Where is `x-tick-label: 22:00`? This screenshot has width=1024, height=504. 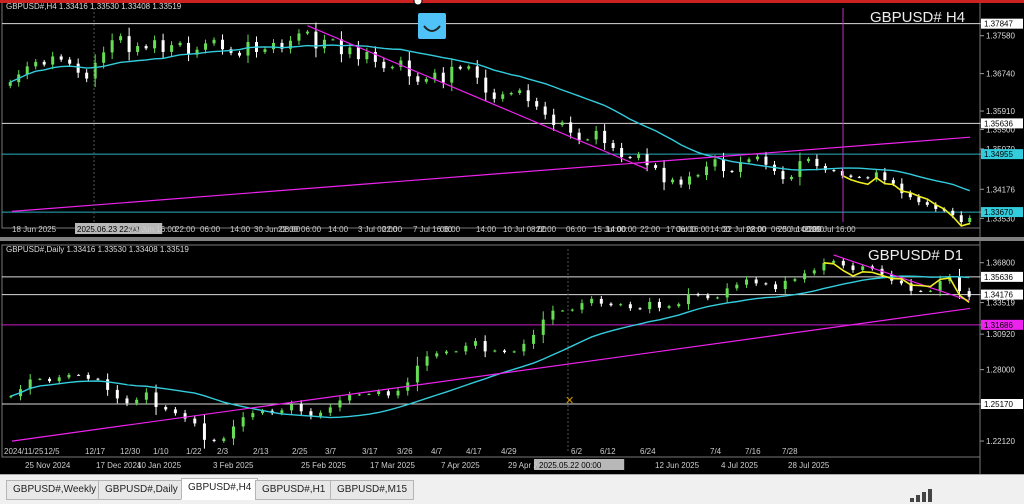
x-tick-label: 22:00 is located at coordinates (288, 229).